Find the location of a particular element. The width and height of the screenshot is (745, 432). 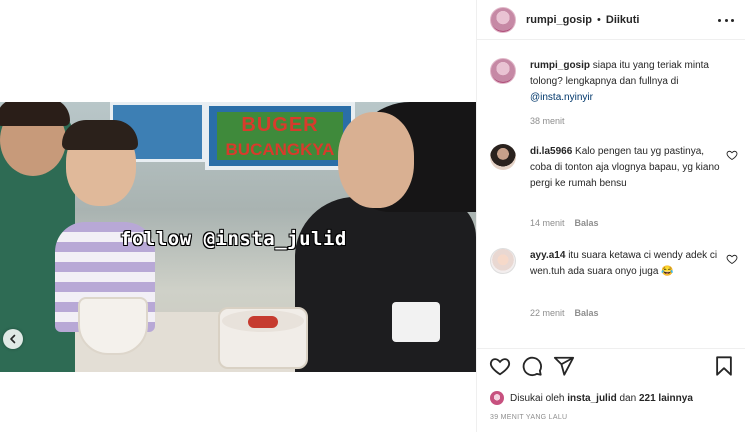

person-right-head is located at coordinates (376, 160).